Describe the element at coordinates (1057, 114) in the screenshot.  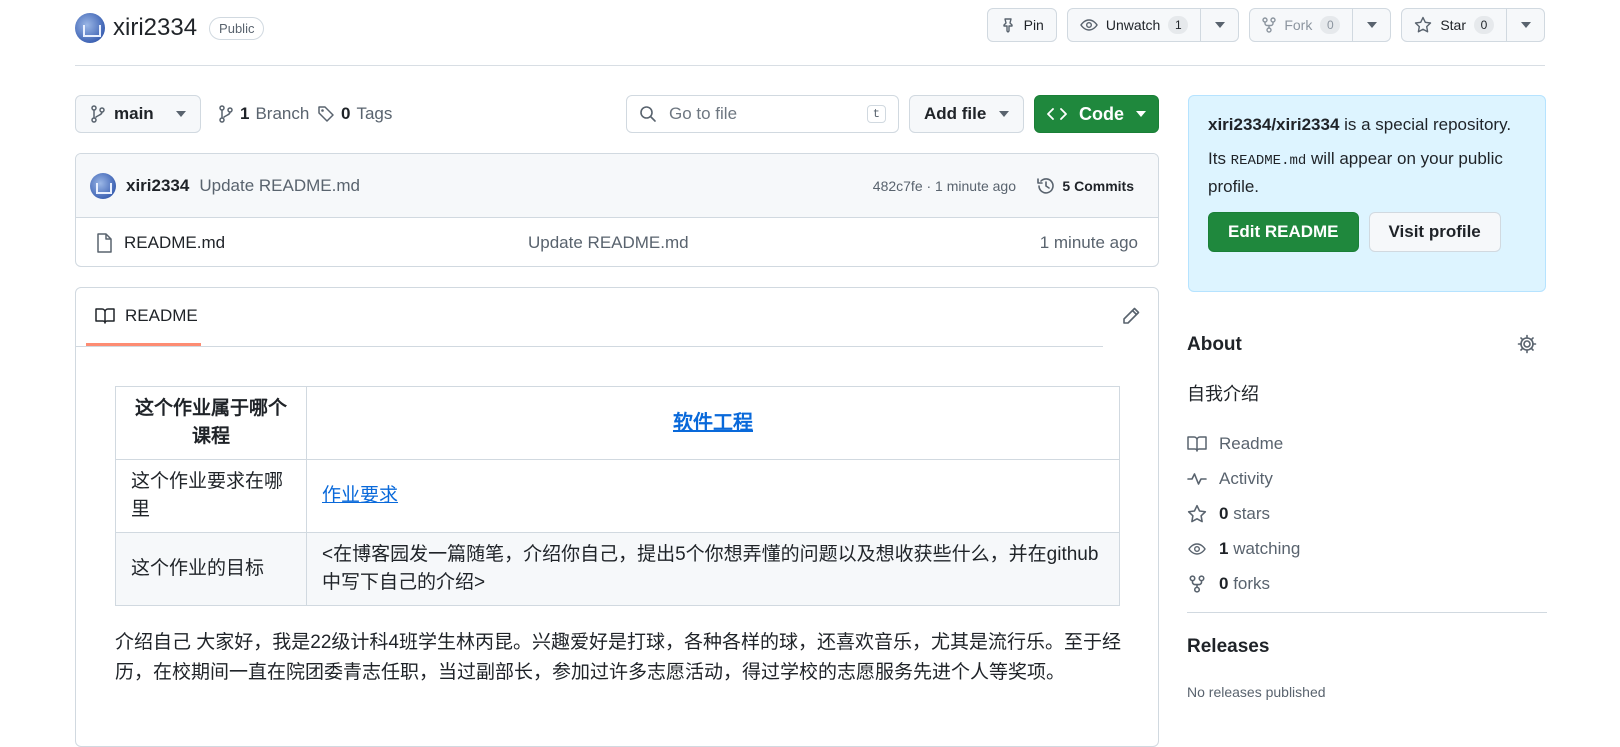
I see `code-icon` at that location.